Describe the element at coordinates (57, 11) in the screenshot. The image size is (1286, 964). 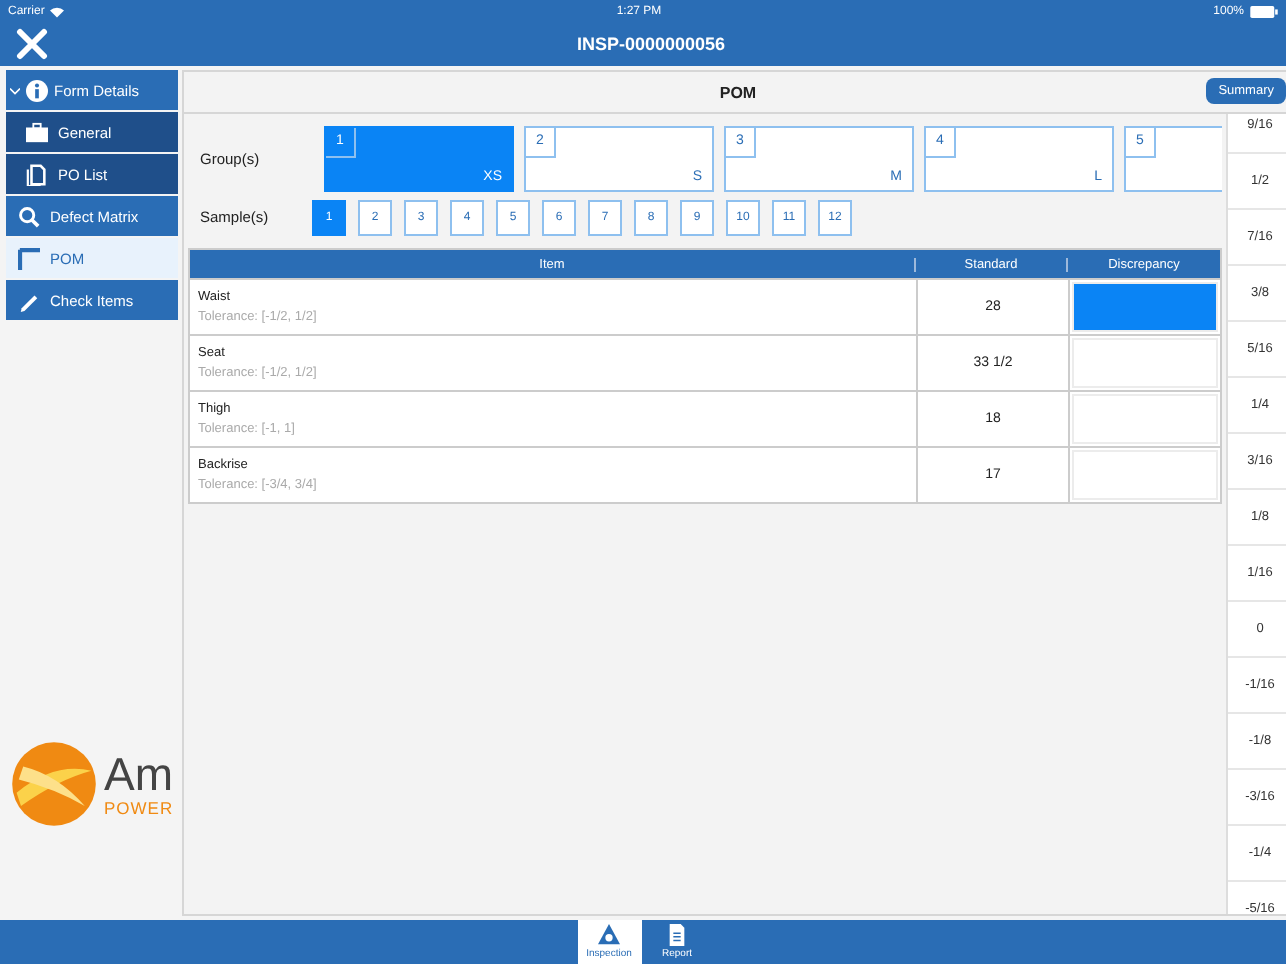
I see `wifi-icon` at that location.